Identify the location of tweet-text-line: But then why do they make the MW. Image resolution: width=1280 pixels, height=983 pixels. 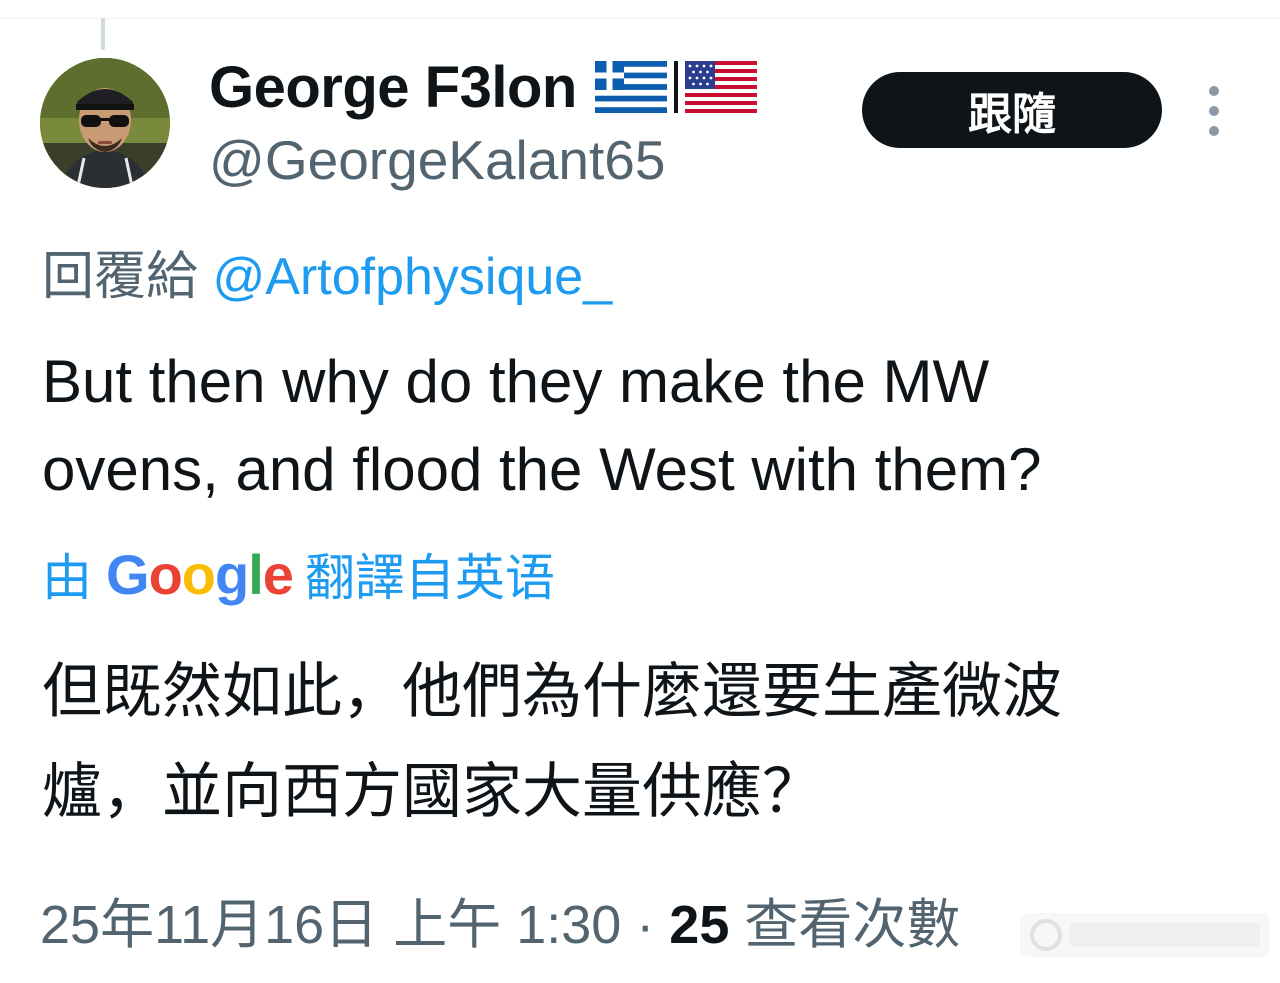
(516, 381).